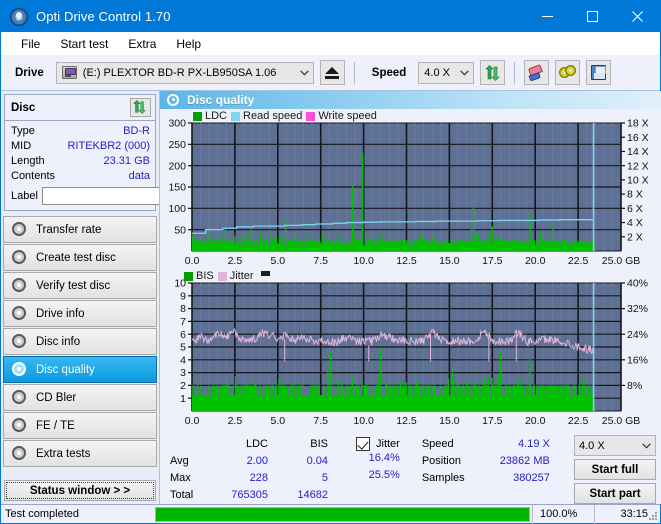  I want to click on sidebar-item-transfer-rate: Transfer rate, so click(80, 229).